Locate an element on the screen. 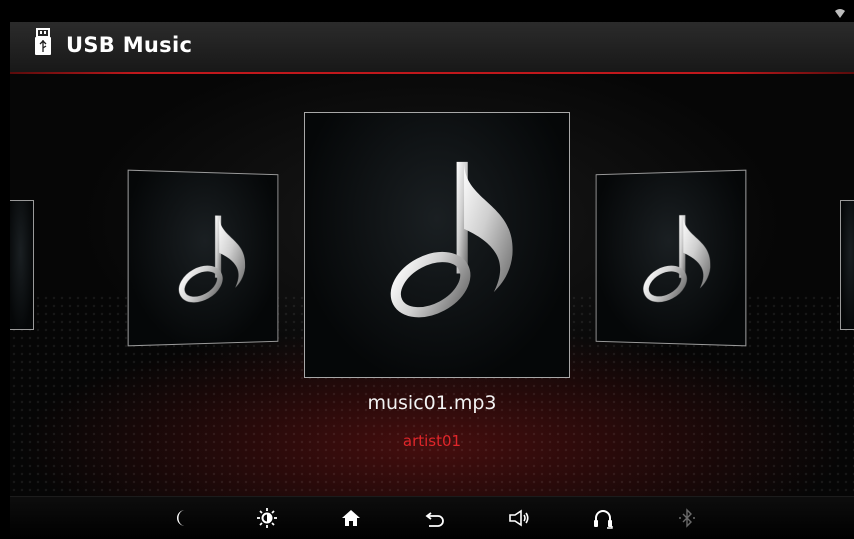  brightness-button is located at coordinates (267, 518).